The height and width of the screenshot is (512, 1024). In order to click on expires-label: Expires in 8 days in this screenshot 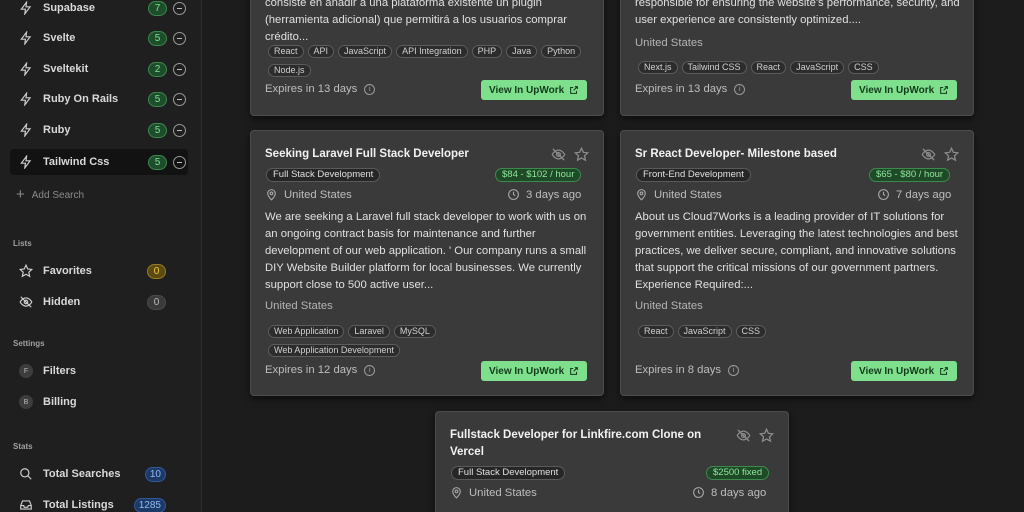, I will do `click(678, 370)`.